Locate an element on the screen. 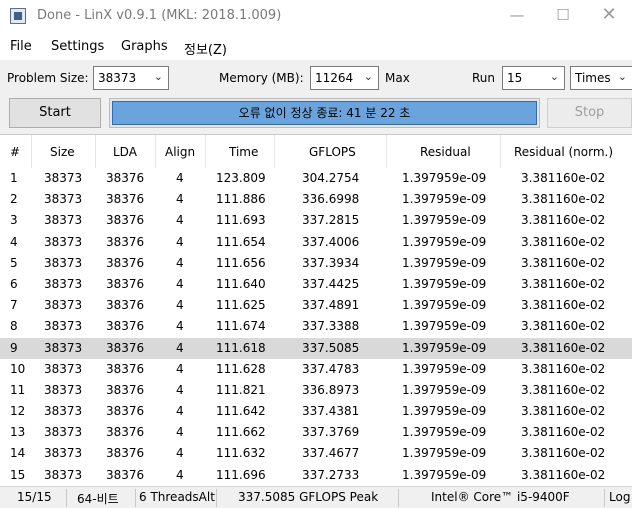  col-header-lda: LDA is located at coordinates (125, 152).